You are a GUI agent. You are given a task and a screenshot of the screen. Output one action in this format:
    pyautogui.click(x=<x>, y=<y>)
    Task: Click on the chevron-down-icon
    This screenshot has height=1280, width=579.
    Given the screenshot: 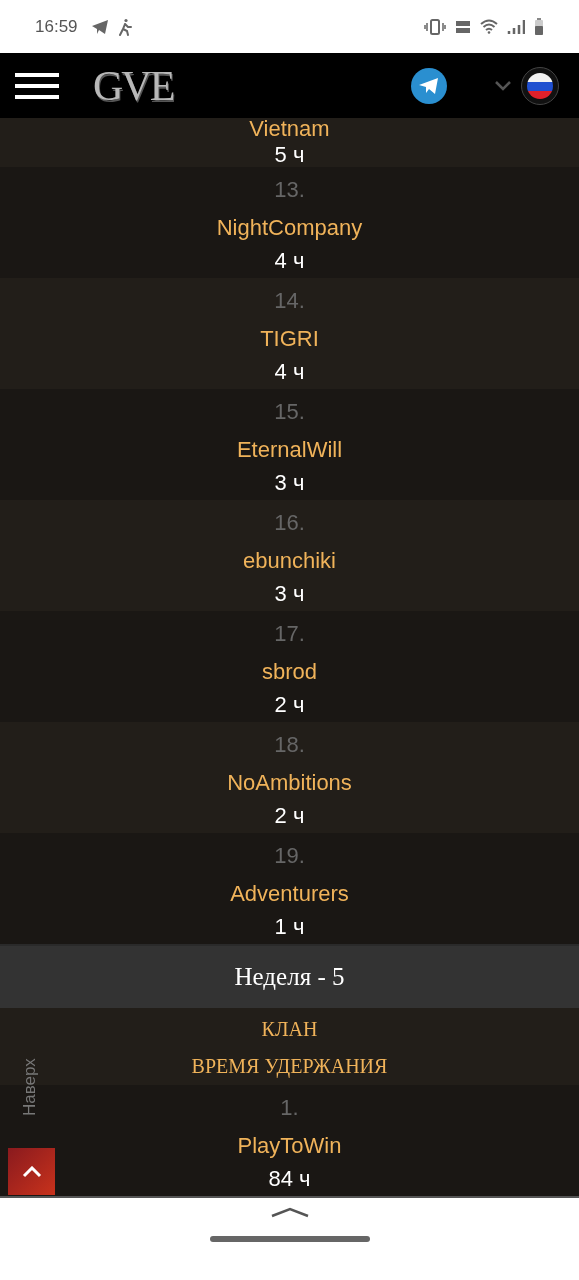 What is the action you would take?
    pyautogui.click(x=503, y=85)
    